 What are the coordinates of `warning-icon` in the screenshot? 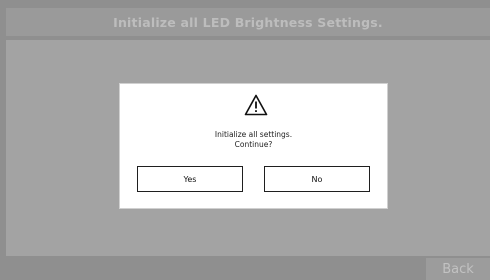 It's located at (256, 105).